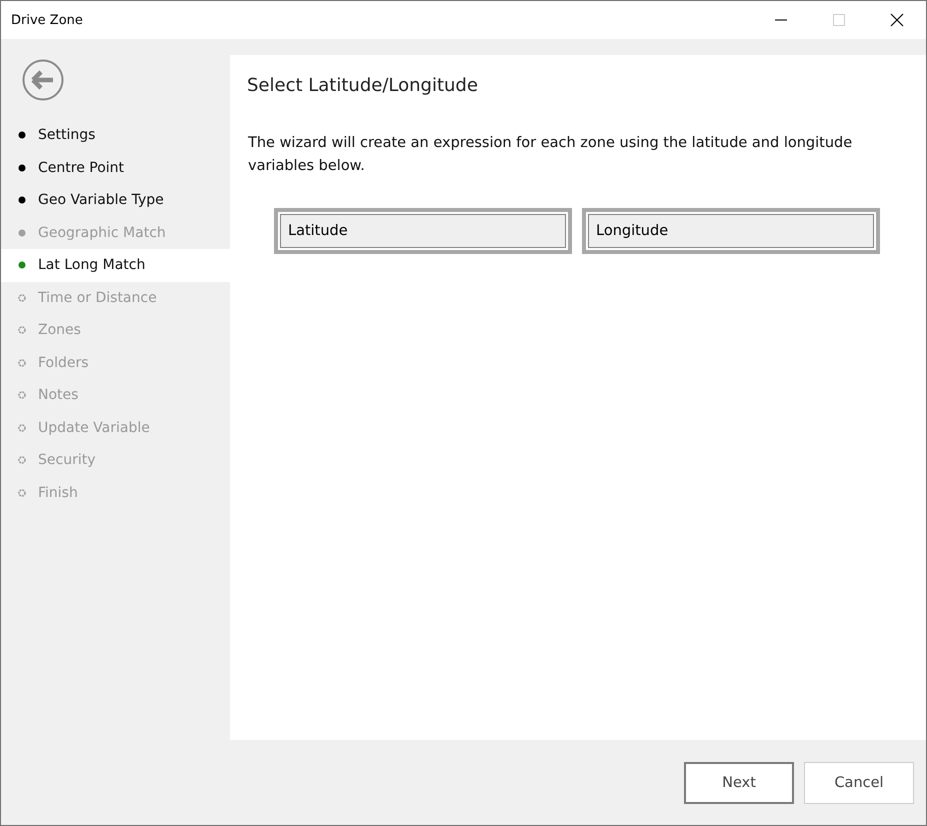 The width and height of the screenshot is (927, 826). I want to click on step-item: Geo Variable Type, so click(115, 200).